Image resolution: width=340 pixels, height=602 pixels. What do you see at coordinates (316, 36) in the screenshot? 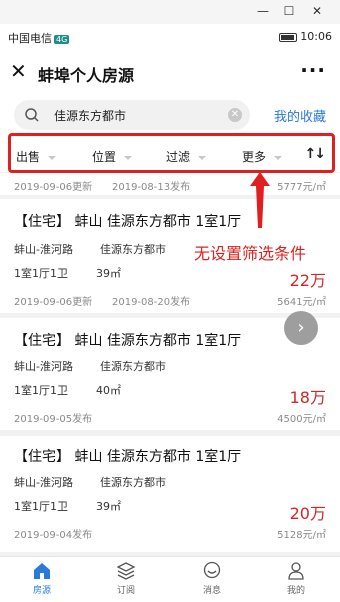
I see `status-time: 10:06` at bounding box center [316, 36].